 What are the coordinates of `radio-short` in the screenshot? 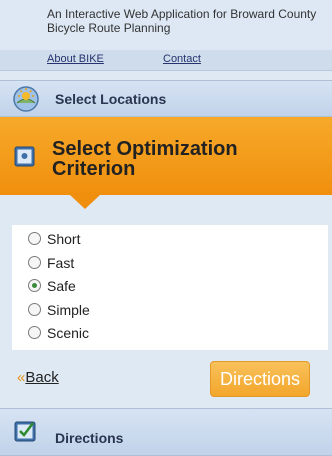 It's located at (34, 238).